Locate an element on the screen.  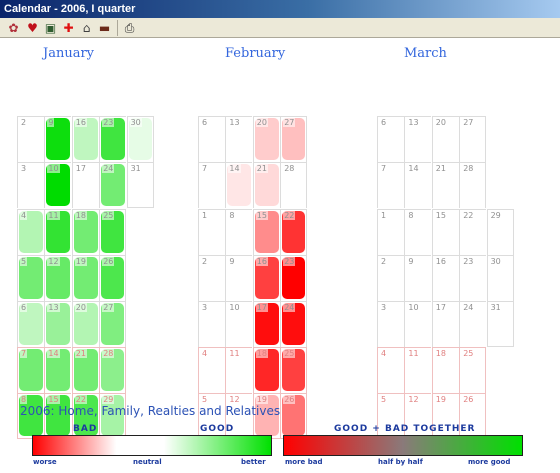
legend-better: better is located at coordinates (253, 462).